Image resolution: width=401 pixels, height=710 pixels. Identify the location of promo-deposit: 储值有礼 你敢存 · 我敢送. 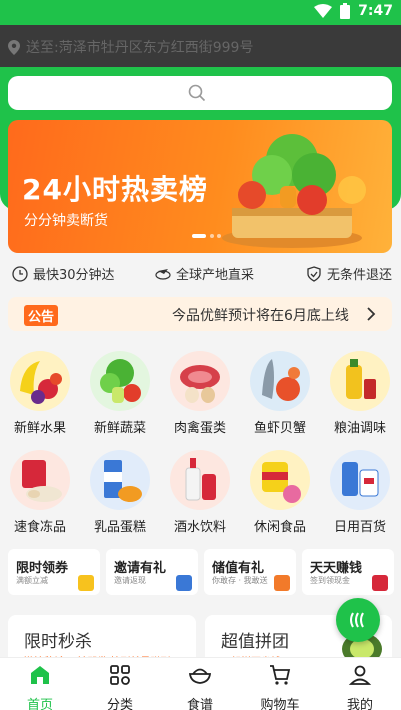
(250, 572).